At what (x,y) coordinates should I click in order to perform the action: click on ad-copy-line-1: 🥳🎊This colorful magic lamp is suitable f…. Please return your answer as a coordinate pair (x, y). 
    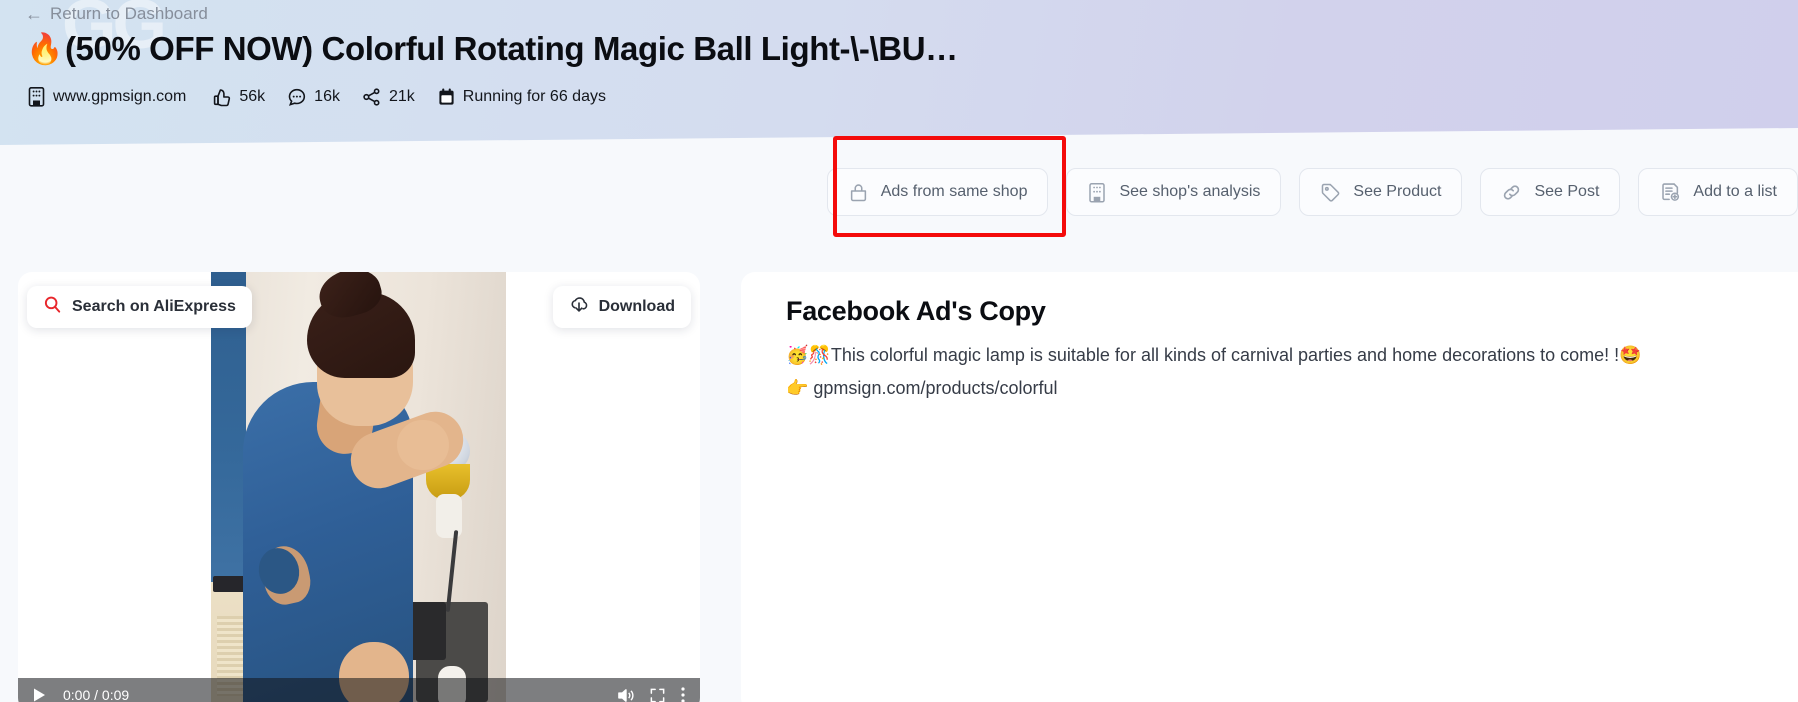
    Looking at the image, I should click on (1214, 355).